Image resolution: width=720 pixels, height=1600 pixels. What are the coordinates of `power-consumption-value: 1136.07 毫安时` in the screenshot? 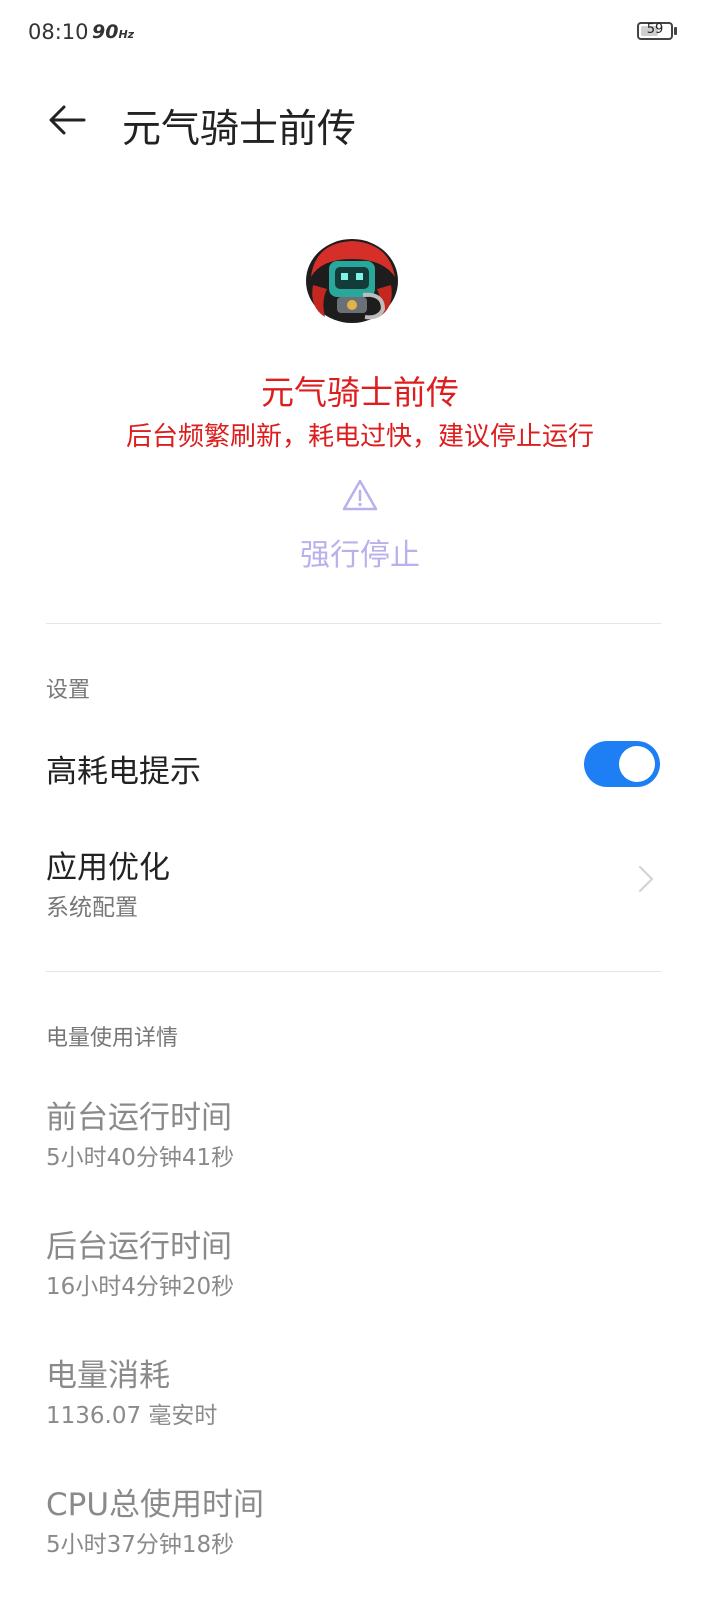 It's located at (132, 1416).